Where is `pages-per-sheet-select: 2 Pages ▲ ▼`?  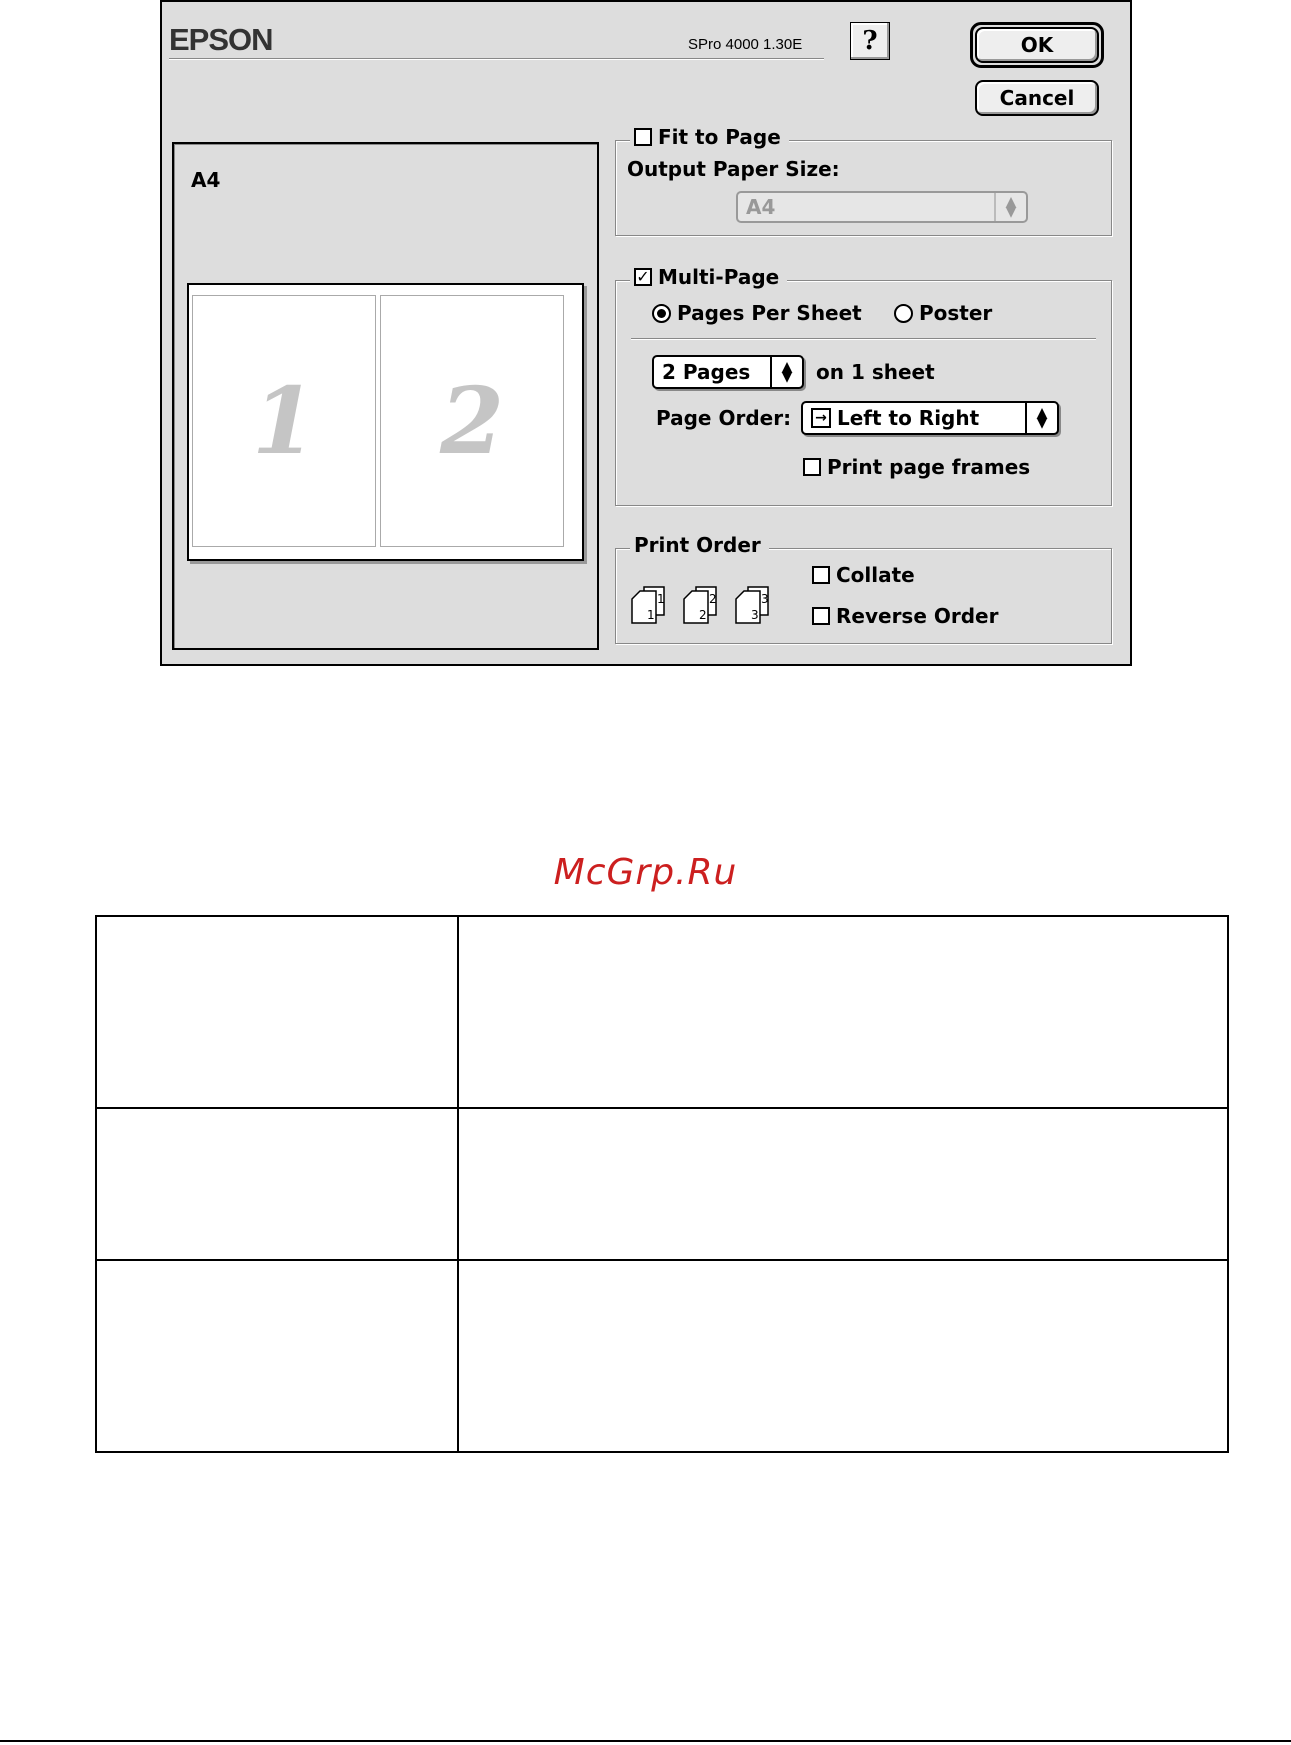 pages-per-sheet-select: 2 Pages ▲ ▼ is located at coordinates (728, 372).